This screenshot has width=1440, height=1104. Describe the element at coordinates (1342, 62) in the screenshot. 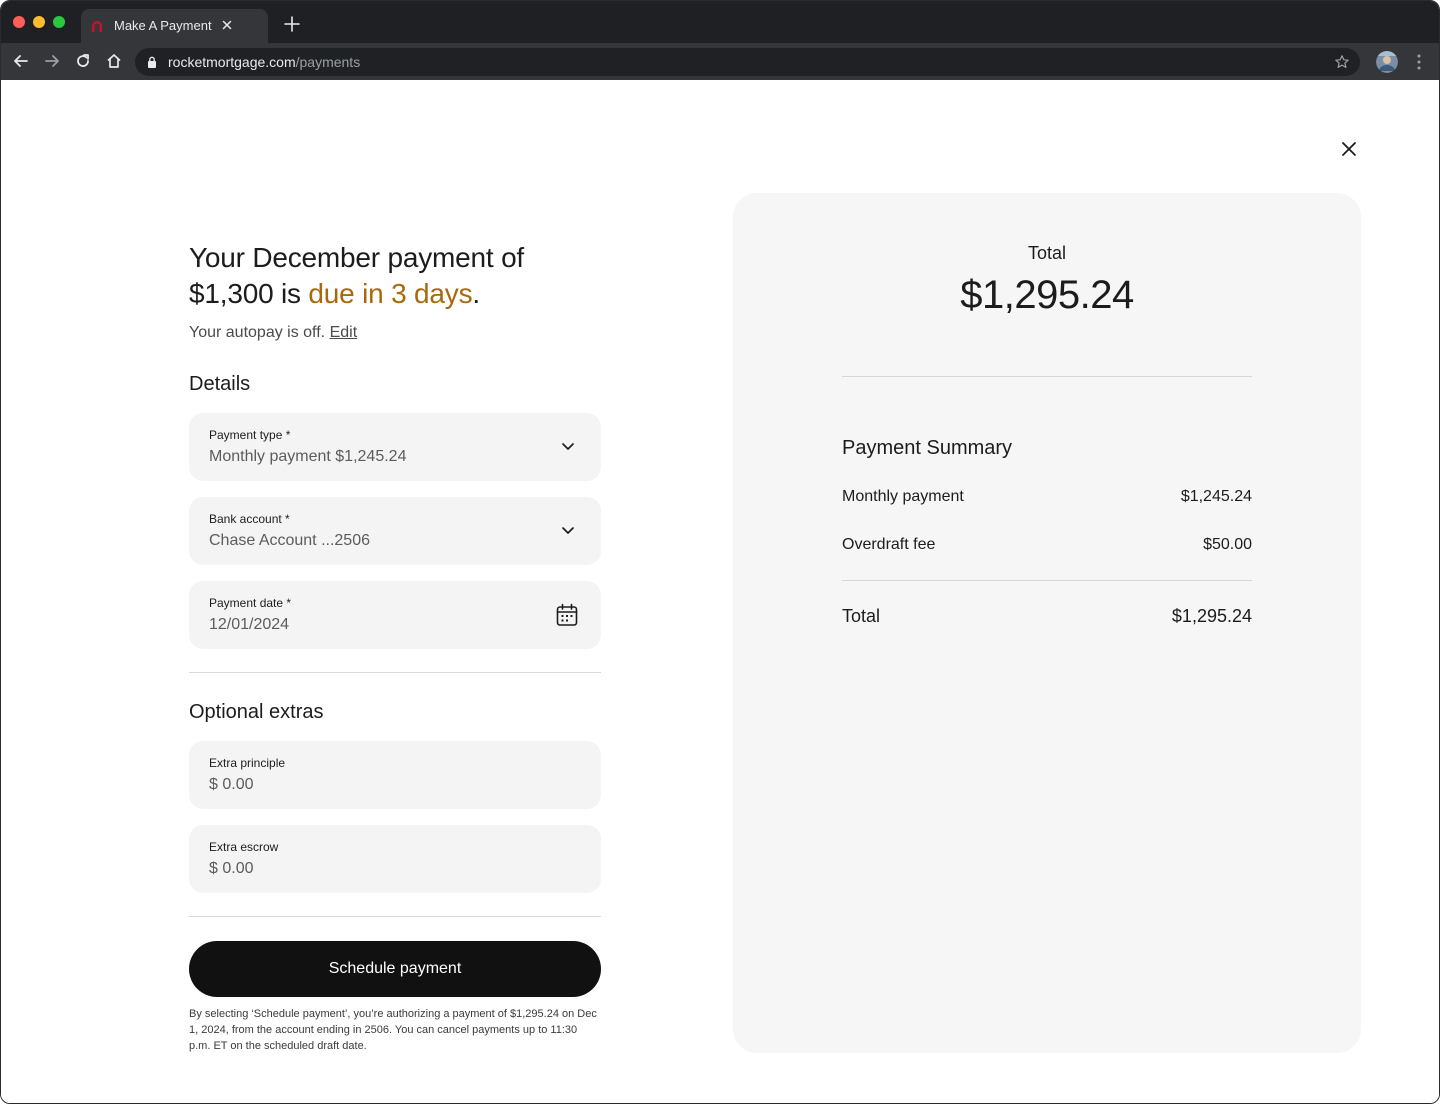

I see `bookmark-star-icon` at that location.